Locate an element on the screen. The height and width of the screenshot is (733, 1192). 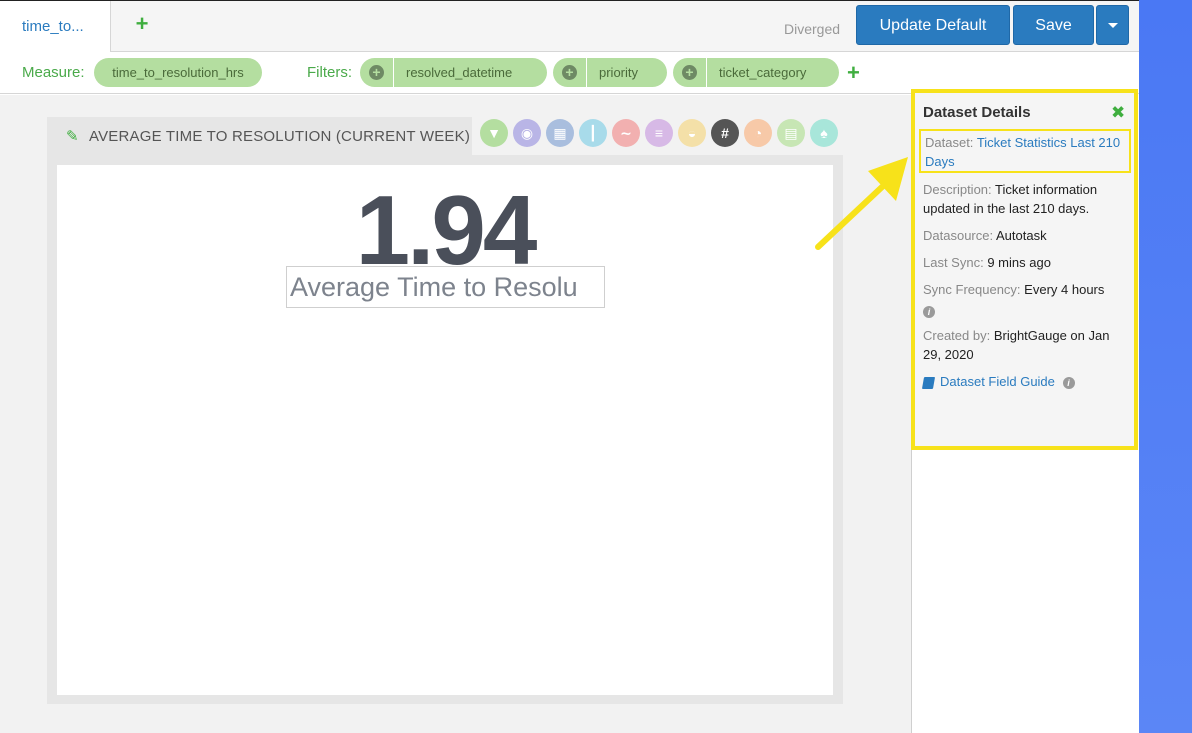
add-tab-icon: + is located at coordinates (142, 24).